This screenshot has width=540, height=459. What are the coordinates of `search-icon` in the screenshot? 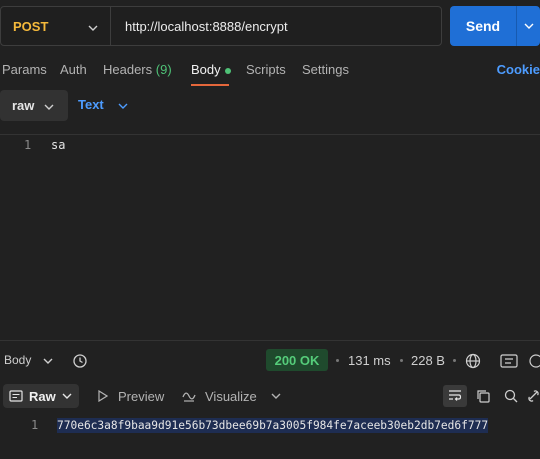 It's located at (511, 396).